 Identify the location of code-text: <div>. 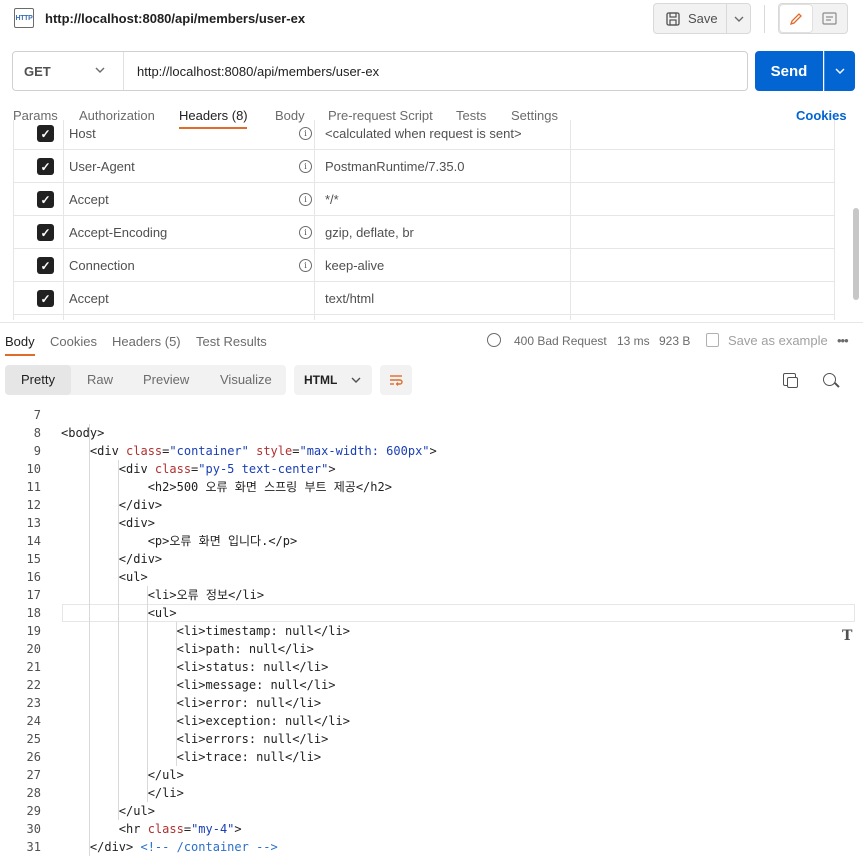
(108, 523).